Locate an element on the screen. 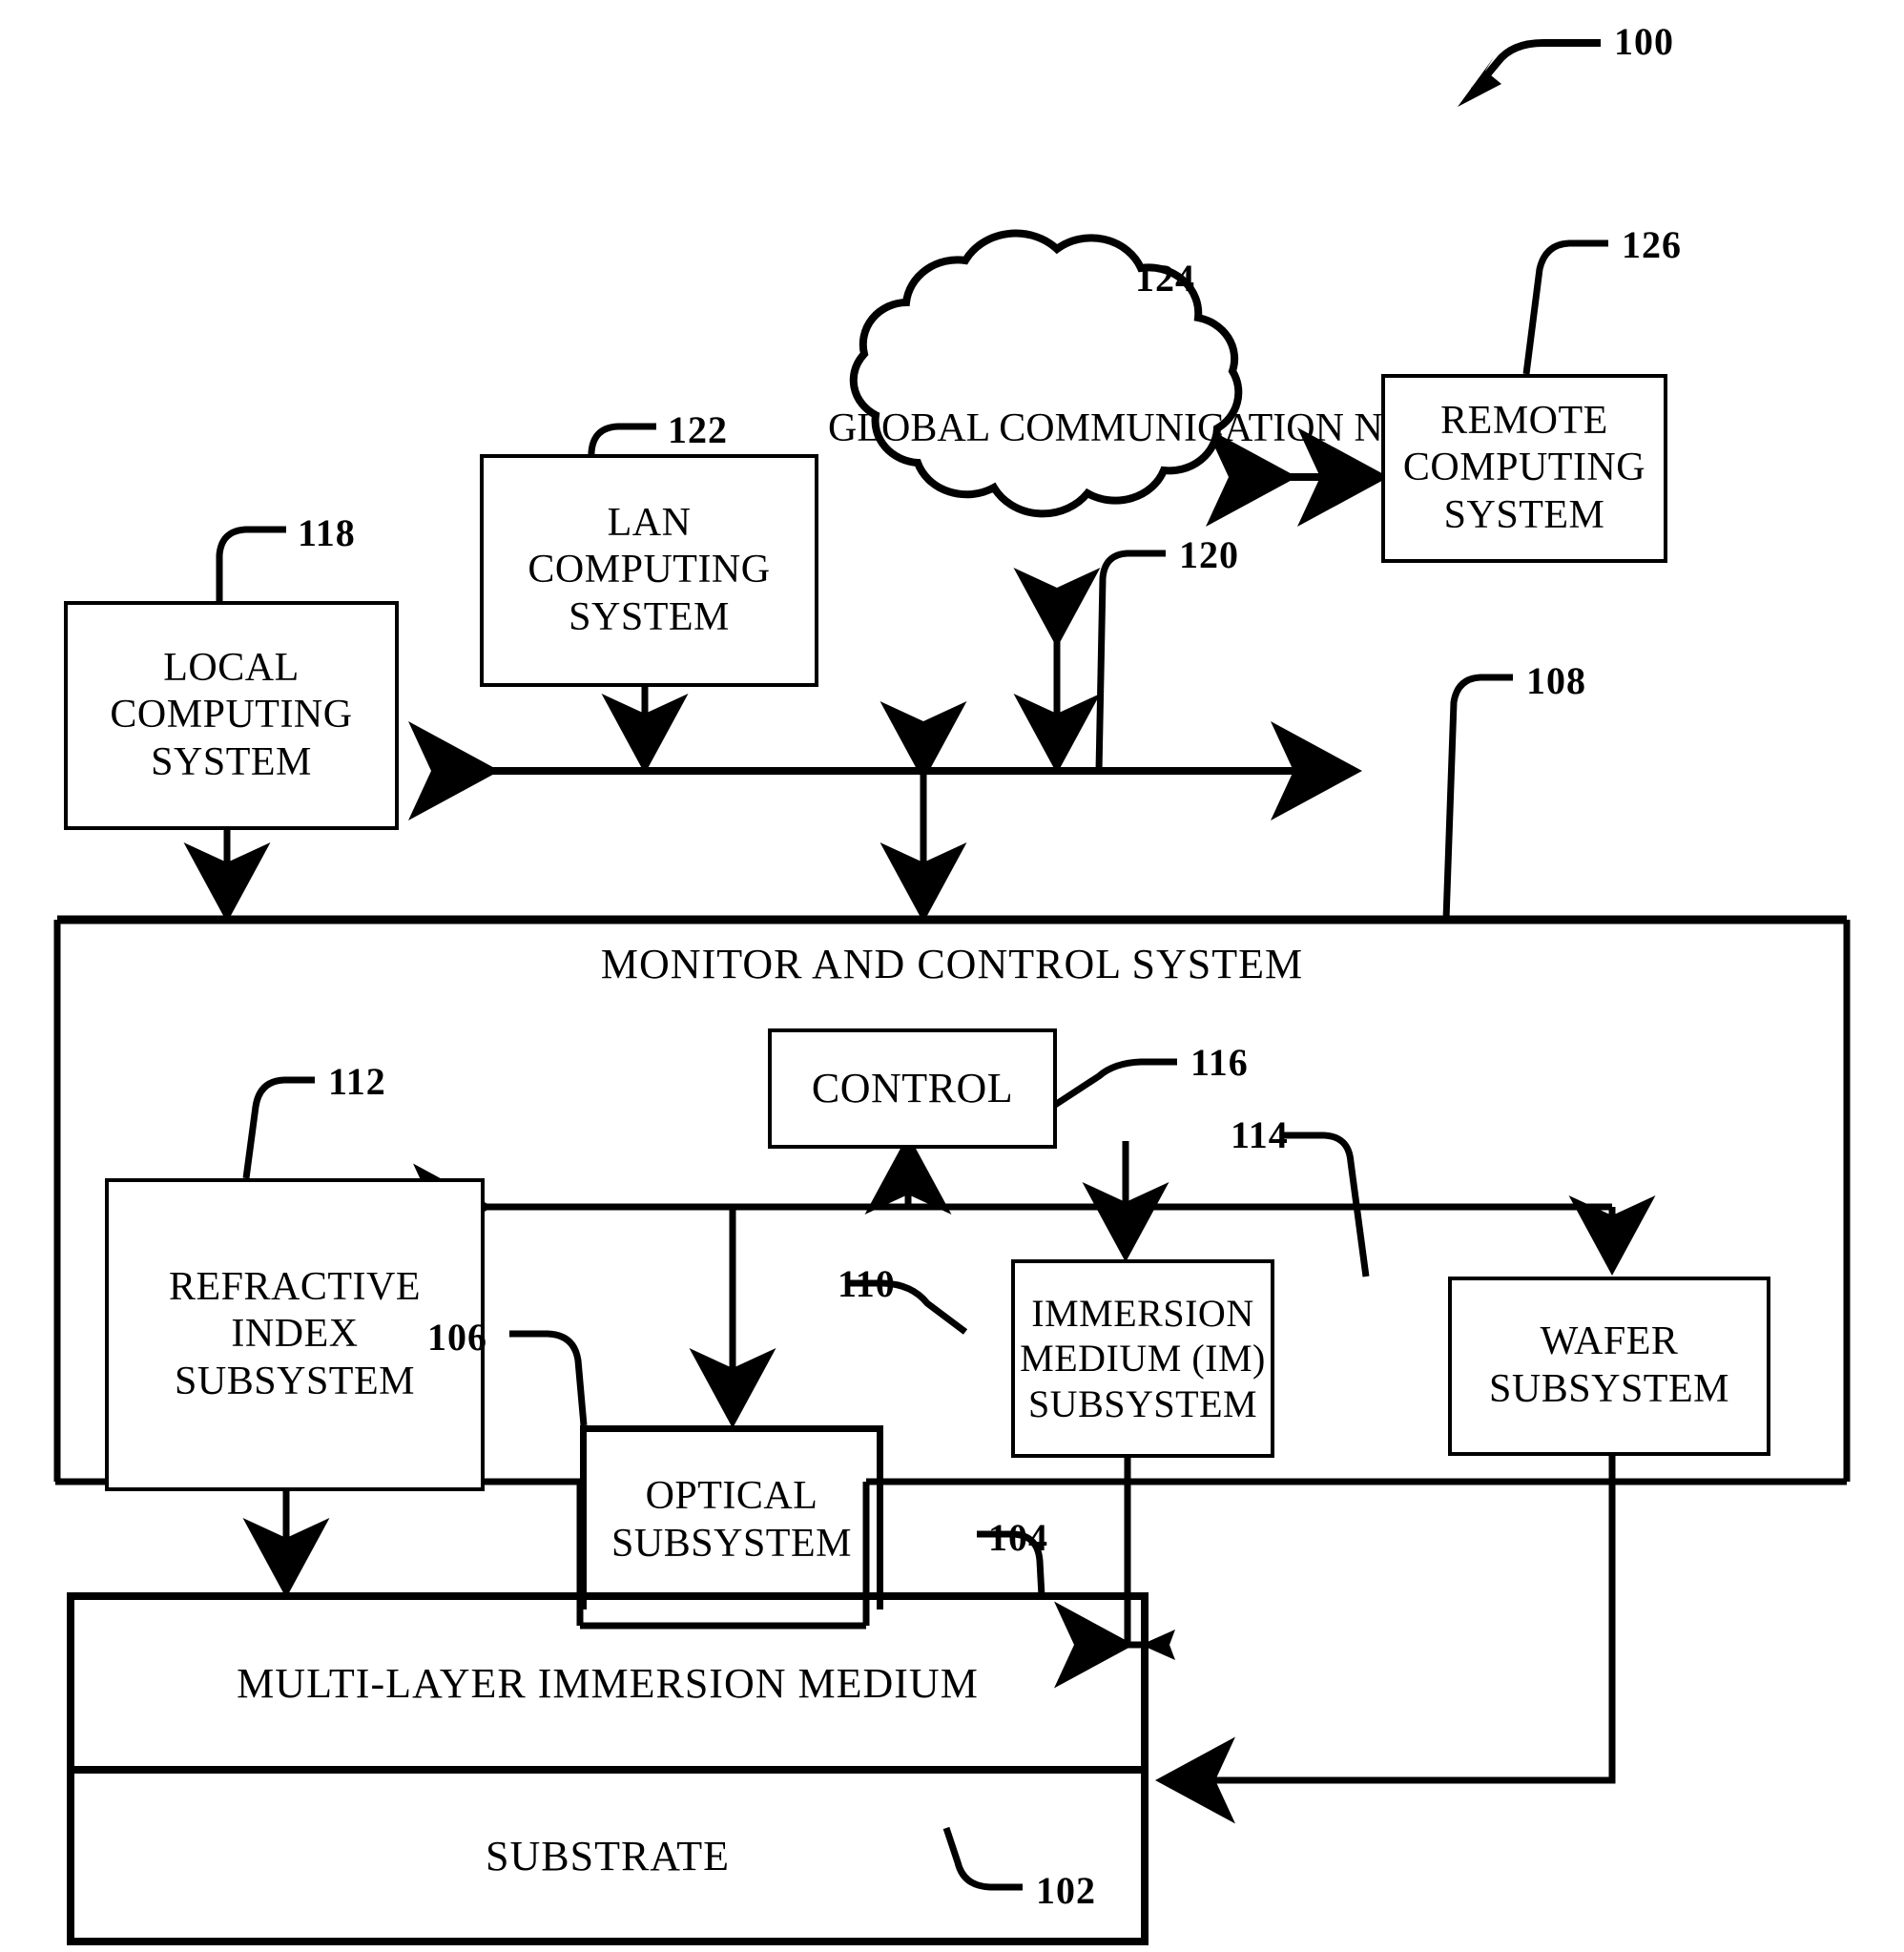 This screenshot has height=1952, width=1904. node-control: CONTROL is located at coordinates (912, 1088).